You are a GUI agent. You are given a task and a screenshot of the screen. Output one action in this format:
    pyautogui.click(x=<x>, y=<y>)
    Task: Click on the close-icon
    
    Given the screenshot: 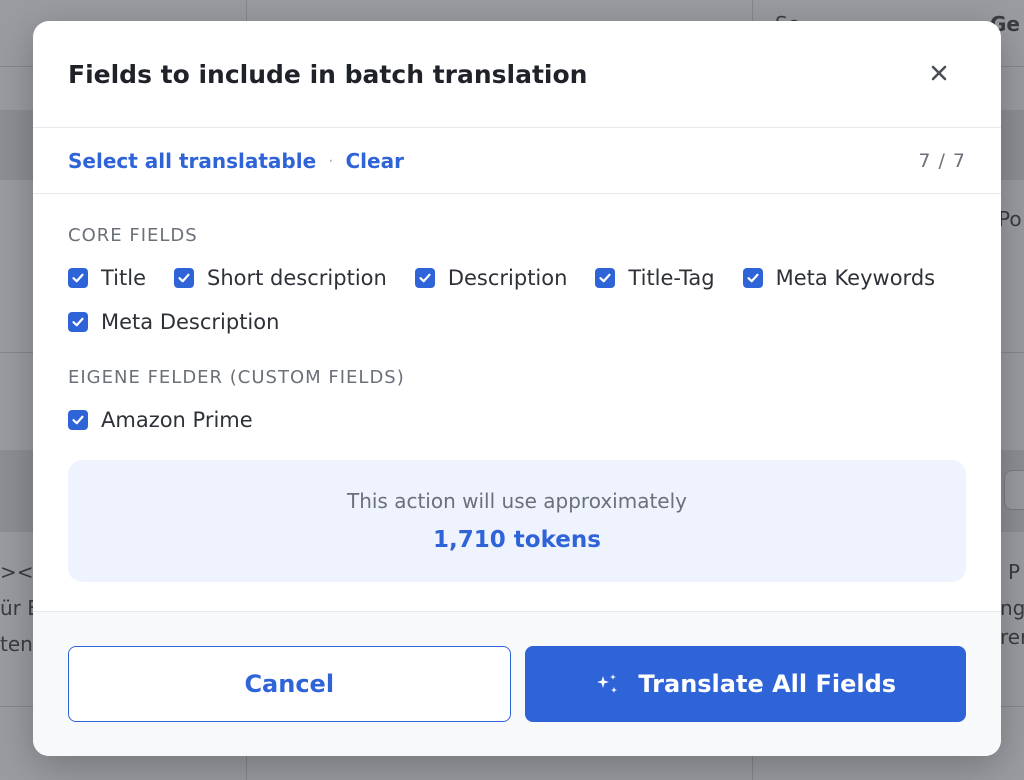 What is the action you would take?
    pyautogui.click(x=939, y=74)
    